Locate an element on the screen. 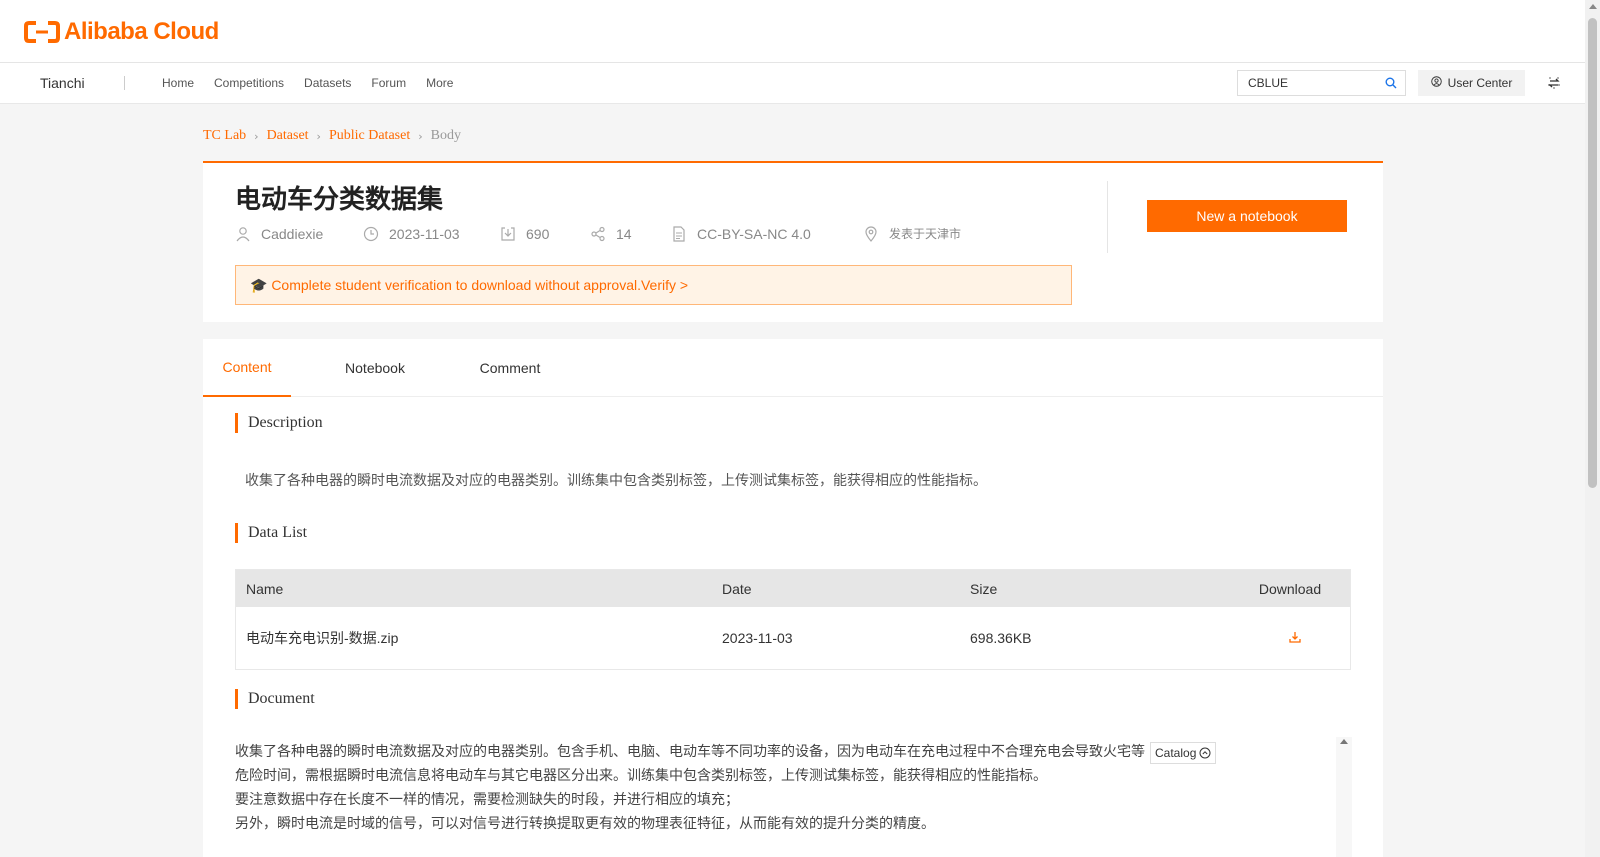  alibaba-logo-icon is located at coordinates (42, 32).